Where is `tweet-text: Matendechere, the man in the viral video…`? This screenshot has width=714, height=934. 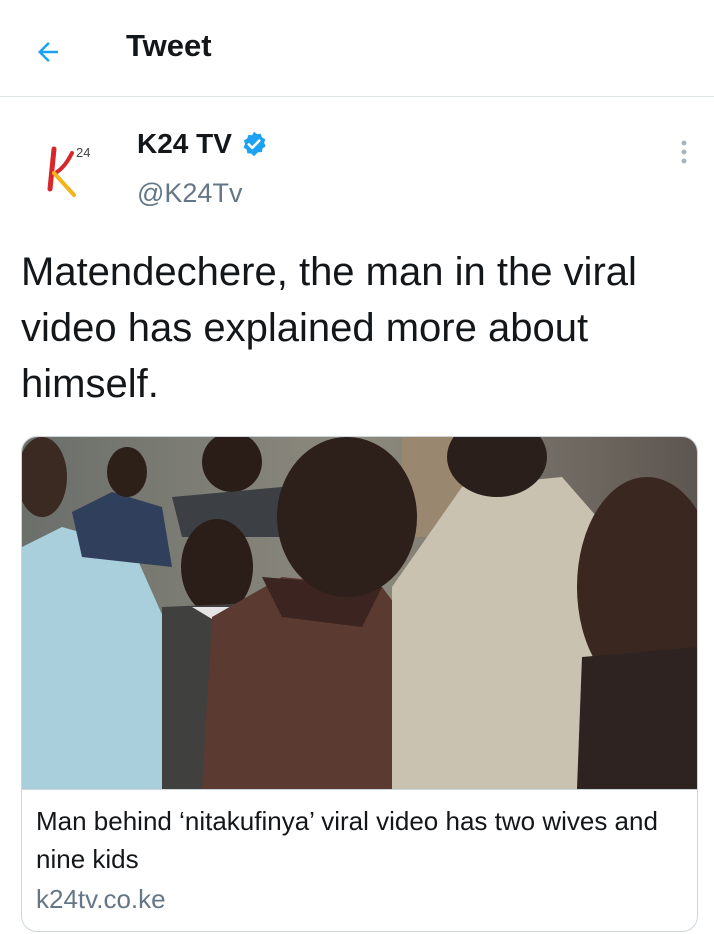
tweet-text: Matendechere, the man in the viral video… is located at coordinates (329, 328).